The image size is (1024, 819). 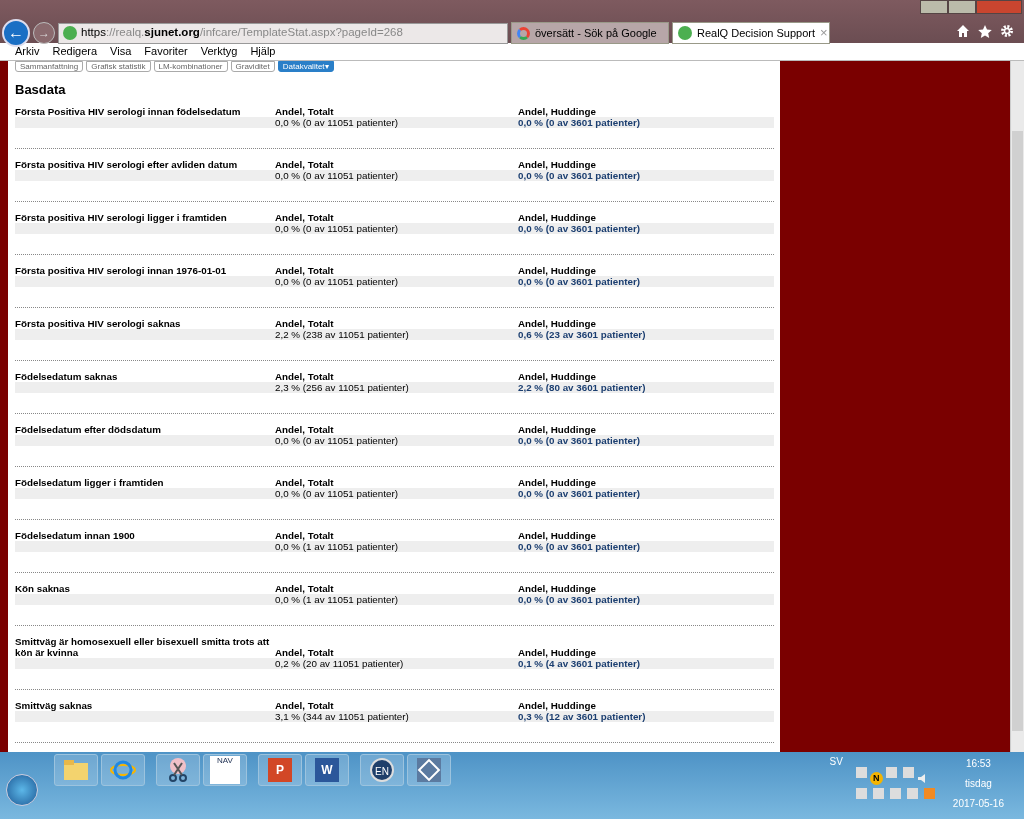 What do you see at coordinates (127, 164) in the screenshot?
I see `check-title: Första positiva HIV serologi efter avliden datum` at bounding box center [127, 164].